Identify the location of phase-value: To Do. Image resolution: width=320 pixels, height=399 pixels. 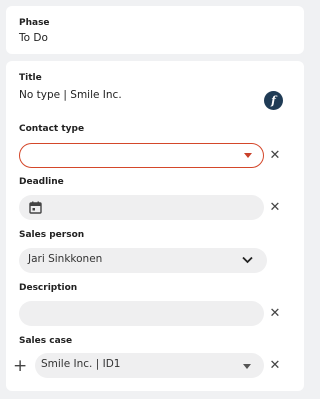
(33, 38).